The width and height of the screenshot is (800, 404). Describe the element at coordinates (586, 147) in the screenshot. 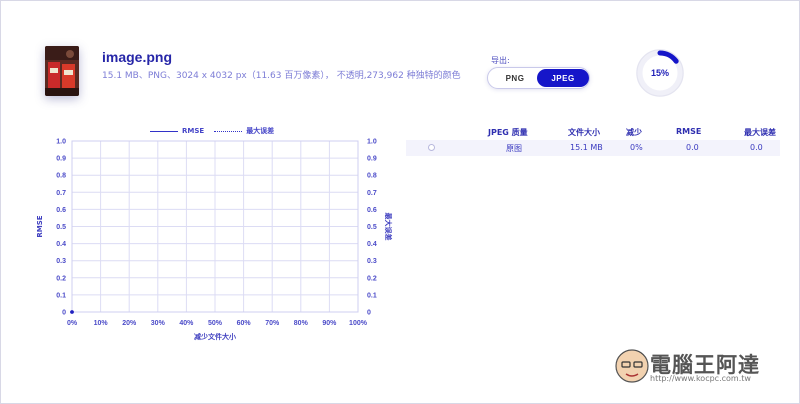

I see `cell-file-size: 15.1 MB` at that location.